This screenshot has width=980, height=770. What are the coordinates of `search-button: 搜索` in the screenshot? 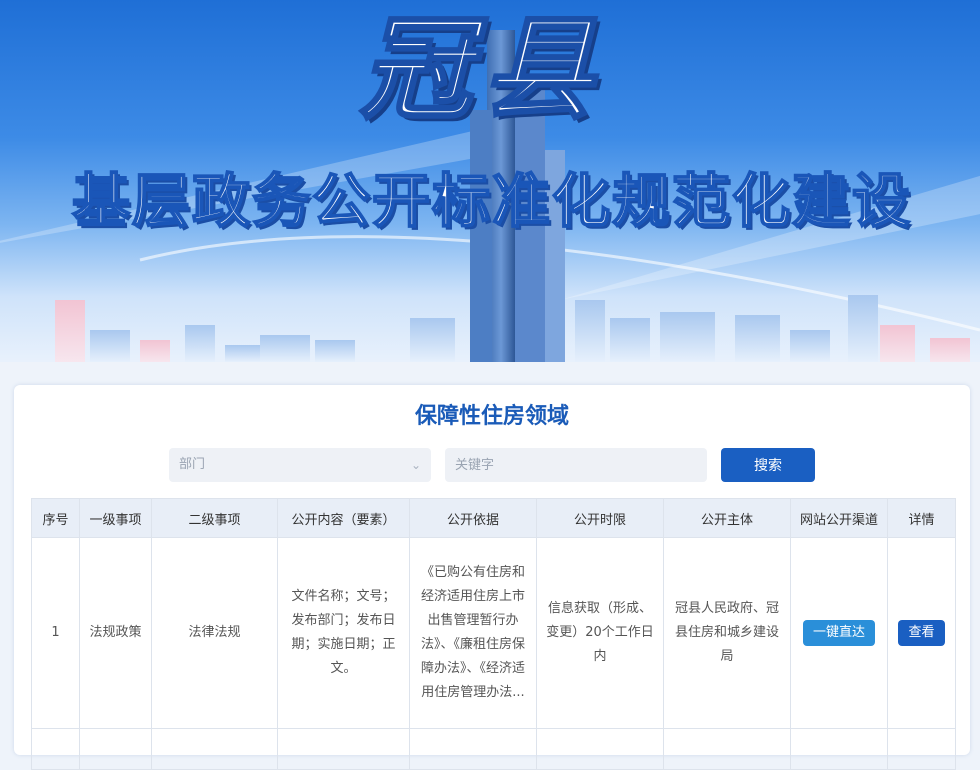 It's located at (768, 465).